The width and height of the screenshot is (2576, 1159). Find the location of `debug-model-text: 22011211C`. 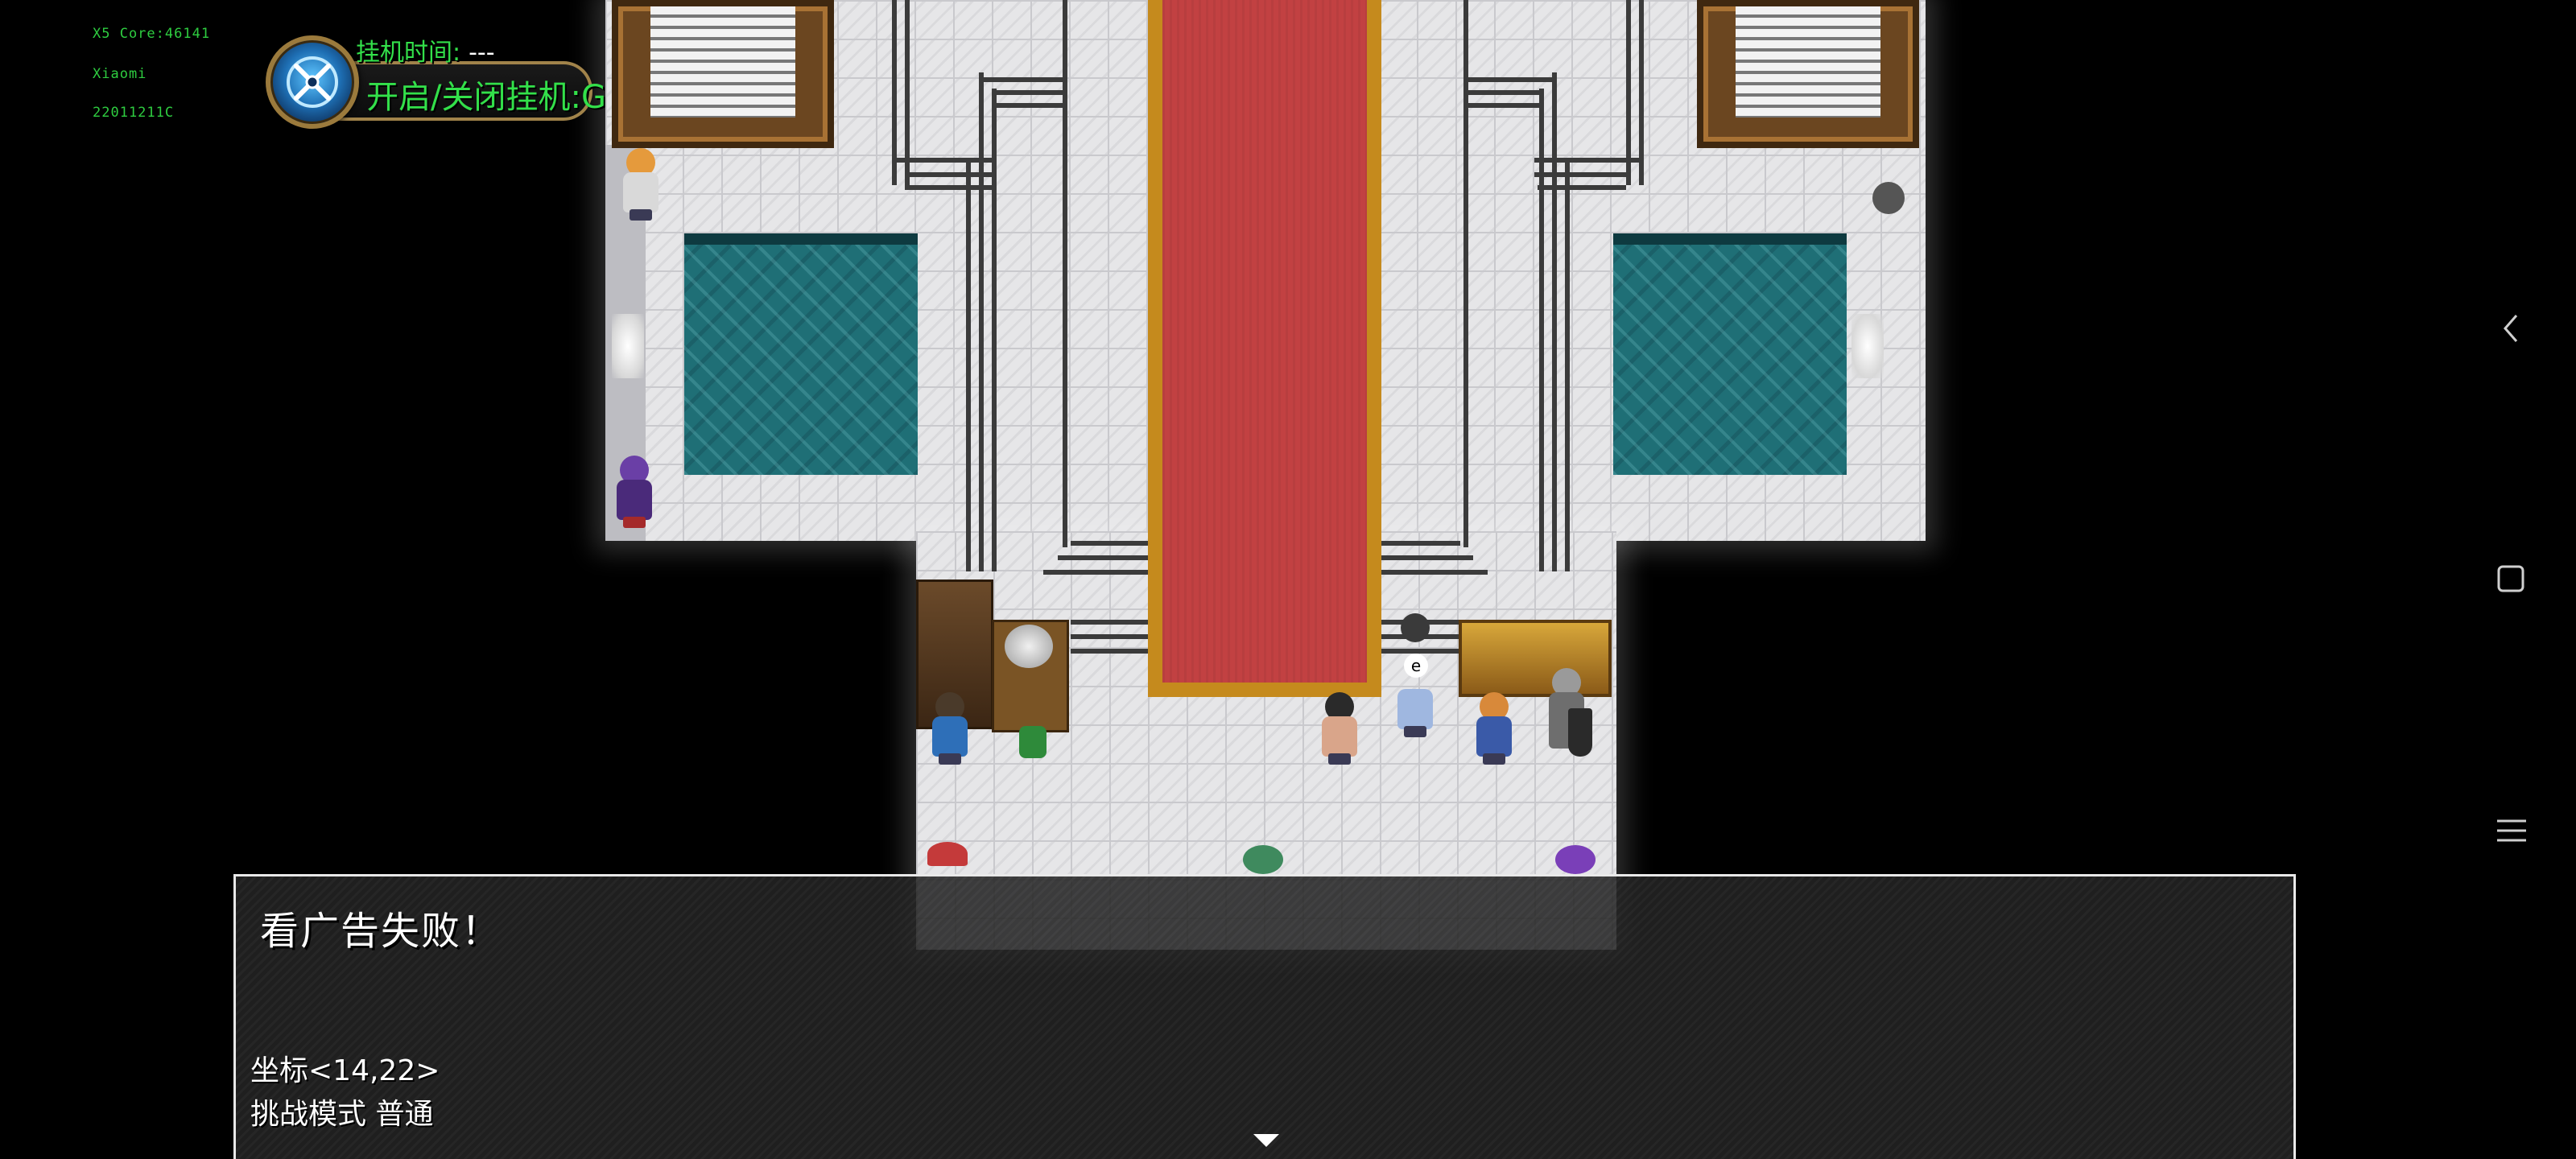

debug-model-text: 22011211C is located at coordinates (134, 113).